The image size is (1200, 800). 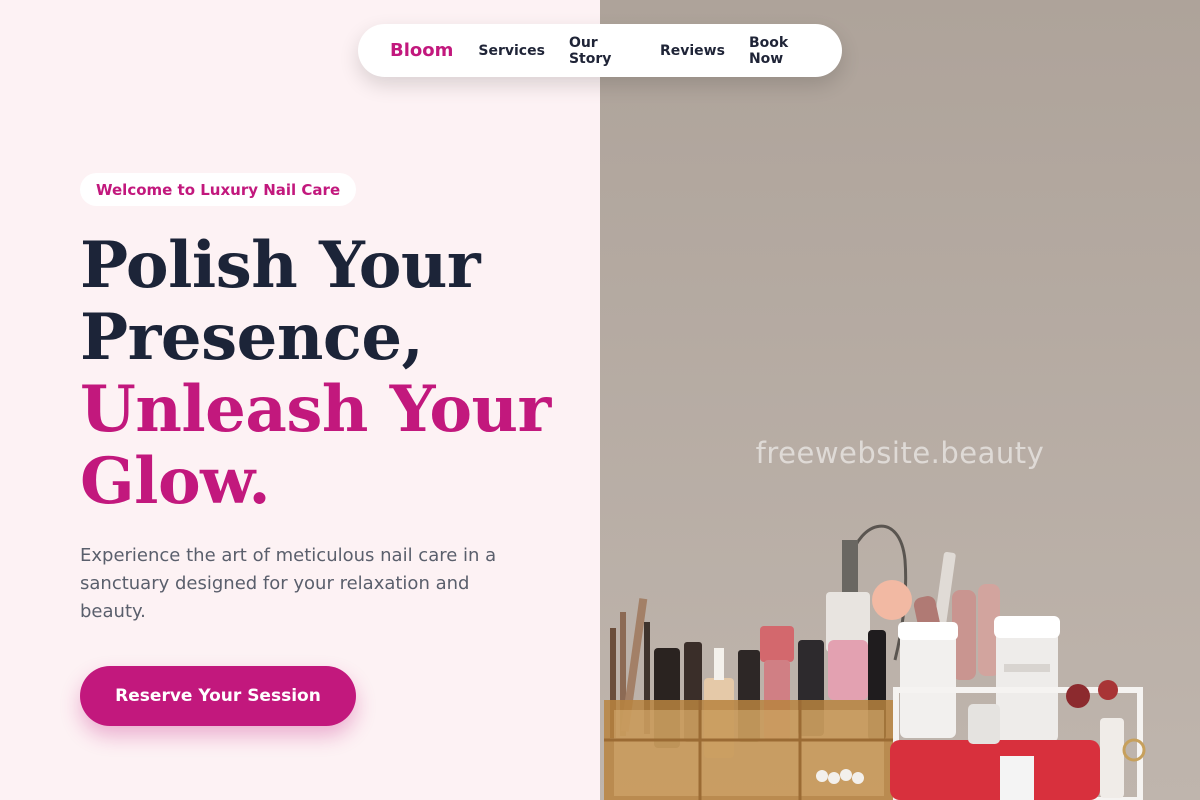 What do you see at coordinates (315, 409) in the screenshot?
I see `headline-line-3: Unleash Your` at bounding box center [315, 409].